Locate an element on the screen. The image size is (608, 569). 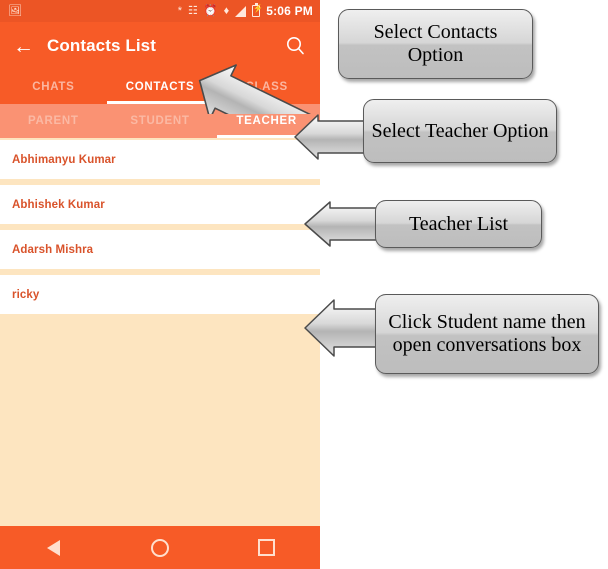
nav-back-button is located at coordinates (53, 547).